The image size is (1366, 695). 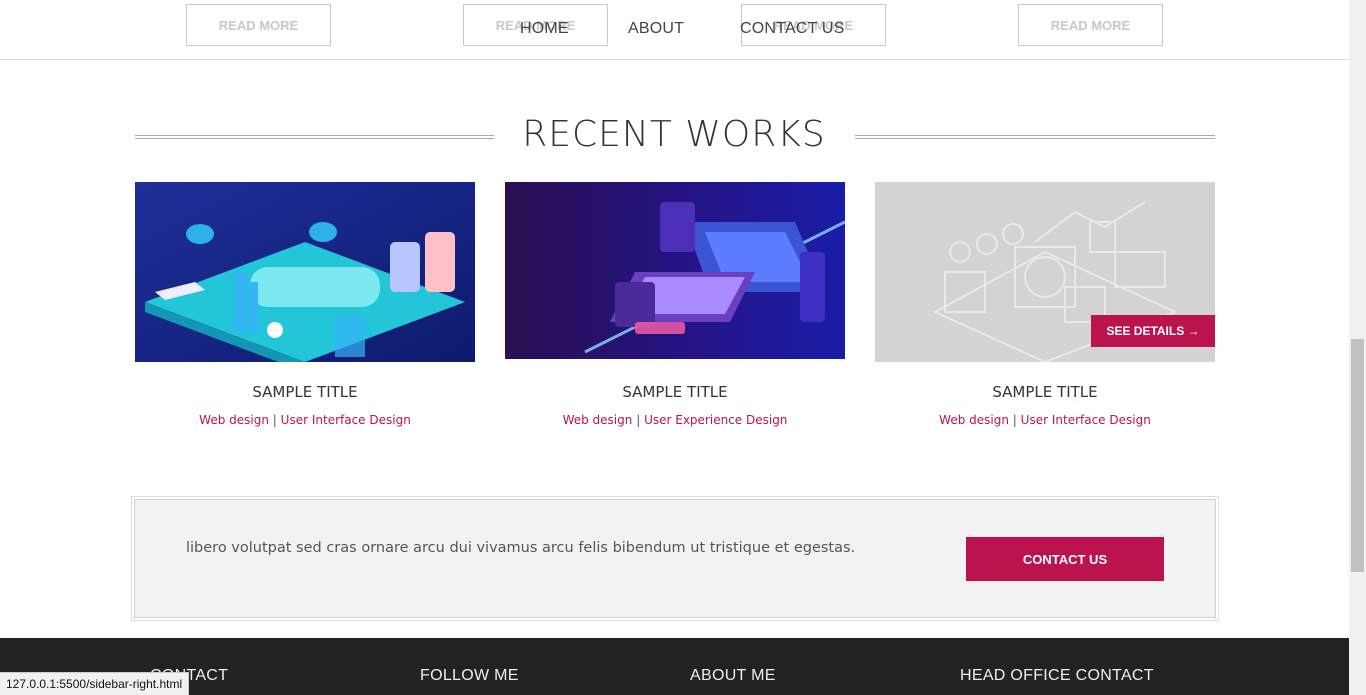 I want to click on nav-about-link: ABOUT, so click(x=656, y=29).